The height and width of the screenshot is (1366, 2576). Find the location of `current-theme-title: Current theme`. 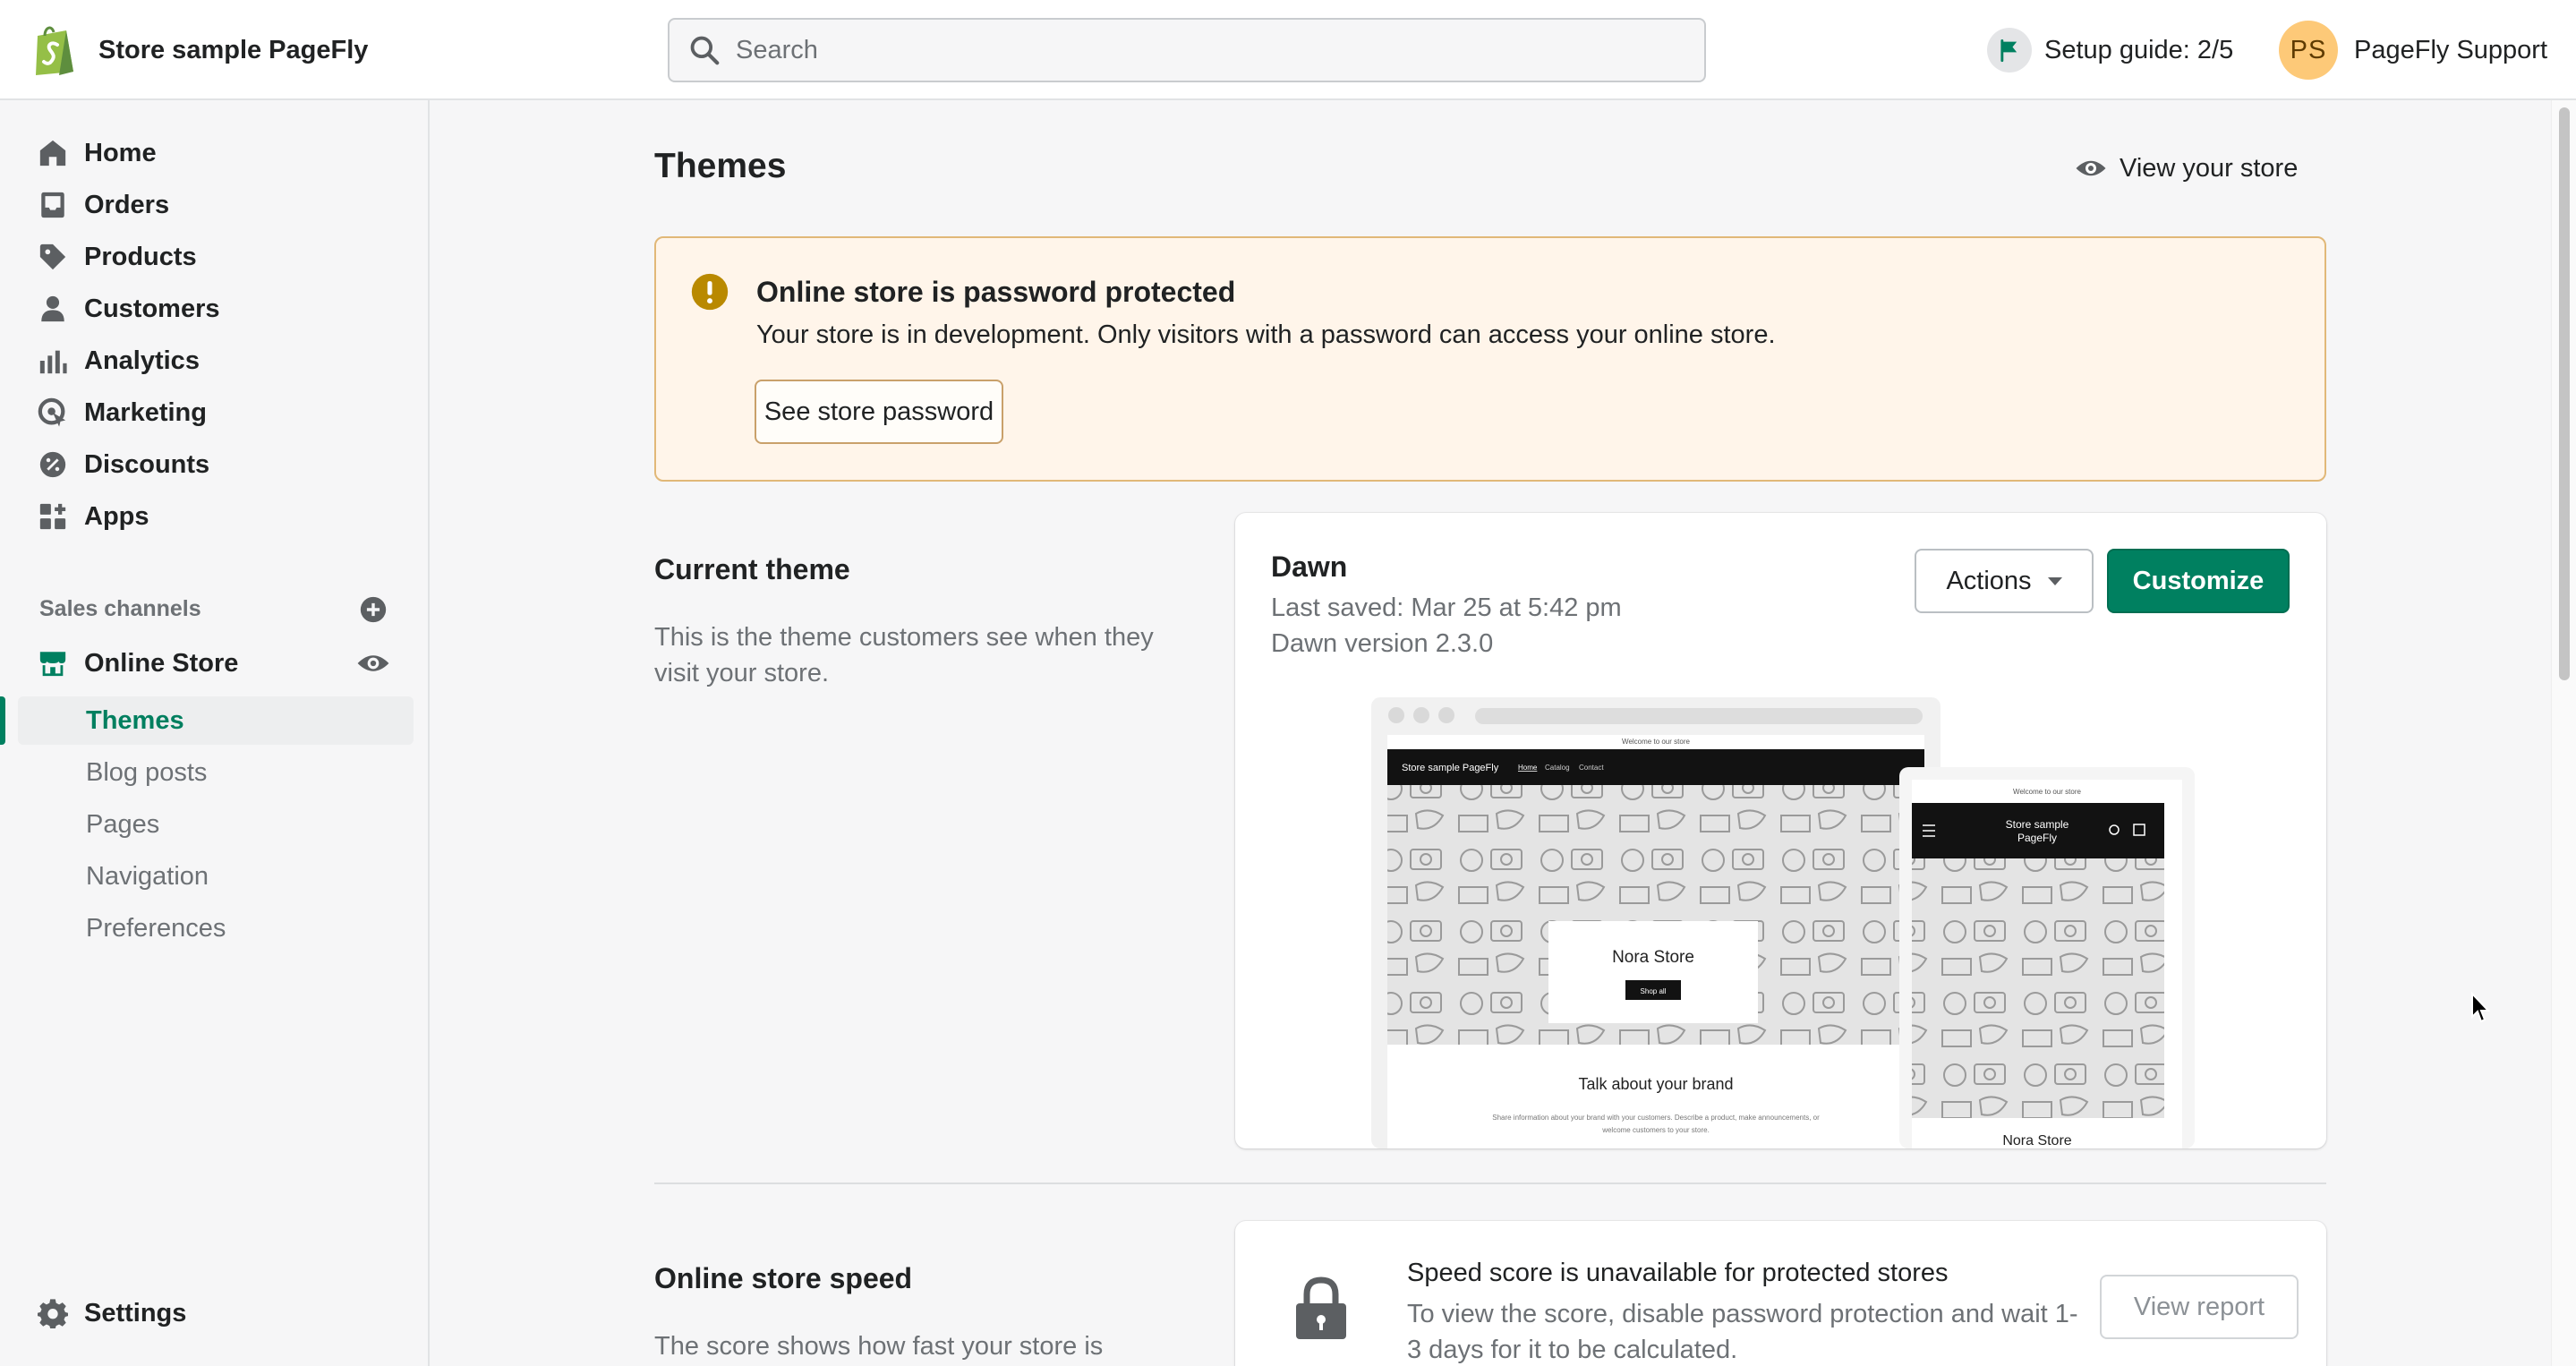

current-theme-title: Current theme is located at coordinates (752, 569).